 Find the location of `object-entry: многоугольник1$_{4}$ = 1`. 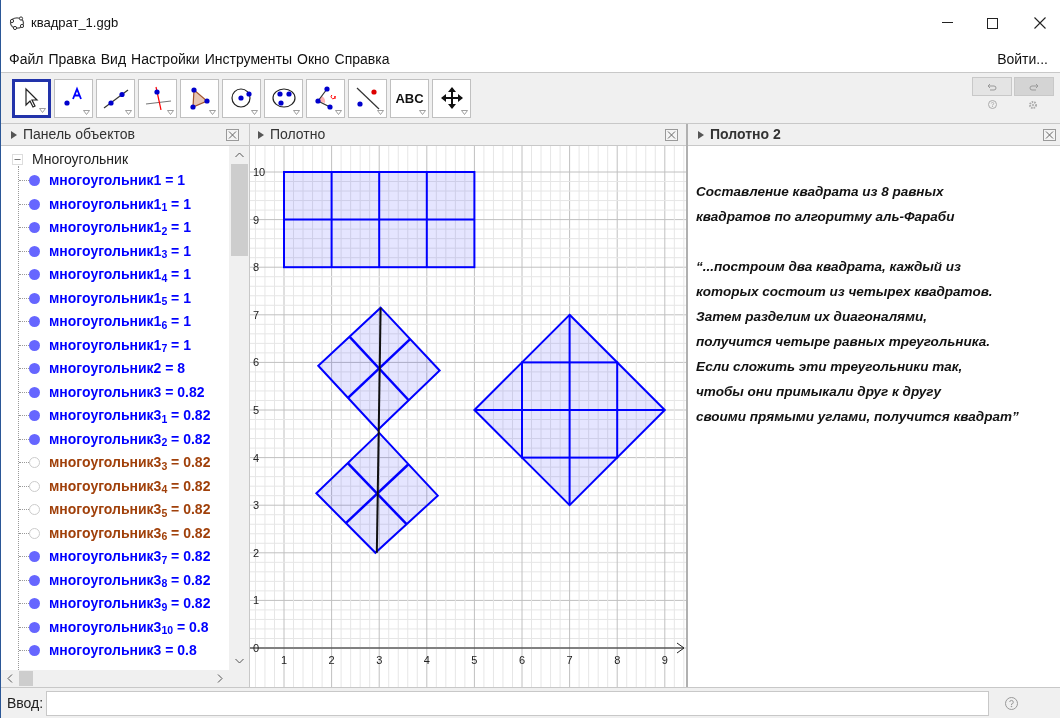

object-entry: многоугольник1$_{4}$ = 1 is located at coordinates (120, 275).